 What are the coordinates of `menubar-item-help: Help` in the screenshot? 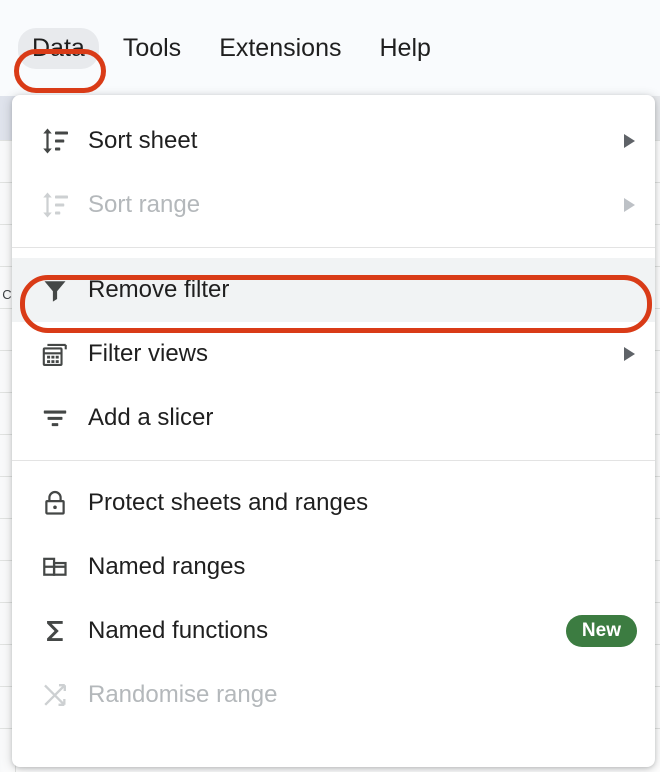 It's located at (404, 48).